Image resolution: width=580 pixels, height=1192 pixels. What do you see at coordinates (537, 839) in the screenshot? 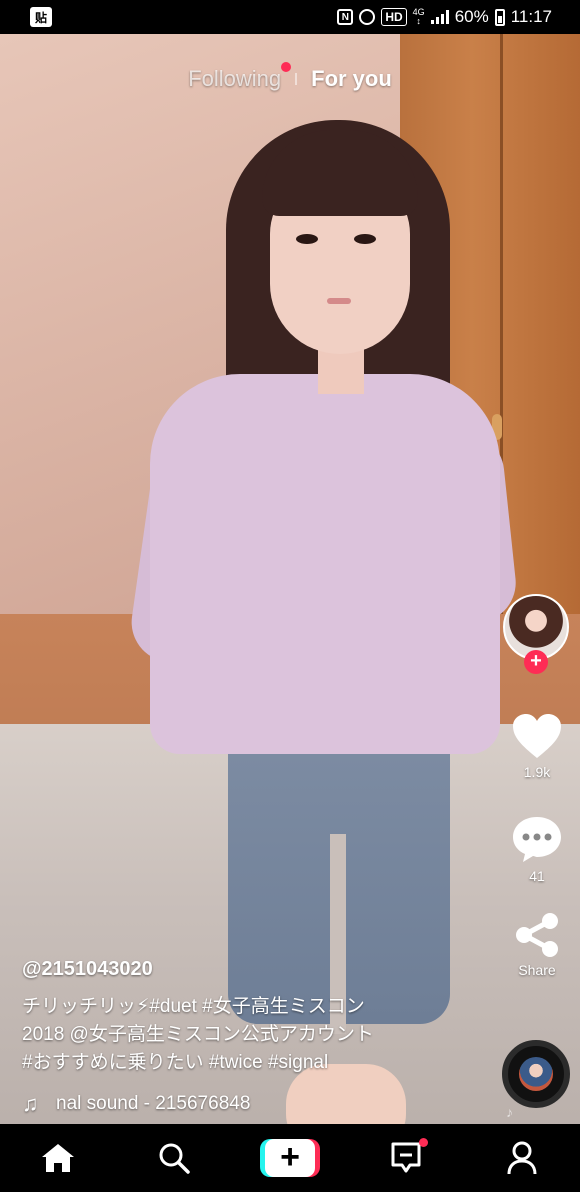
I see `comment-icon` at bounding box center [537, 839].